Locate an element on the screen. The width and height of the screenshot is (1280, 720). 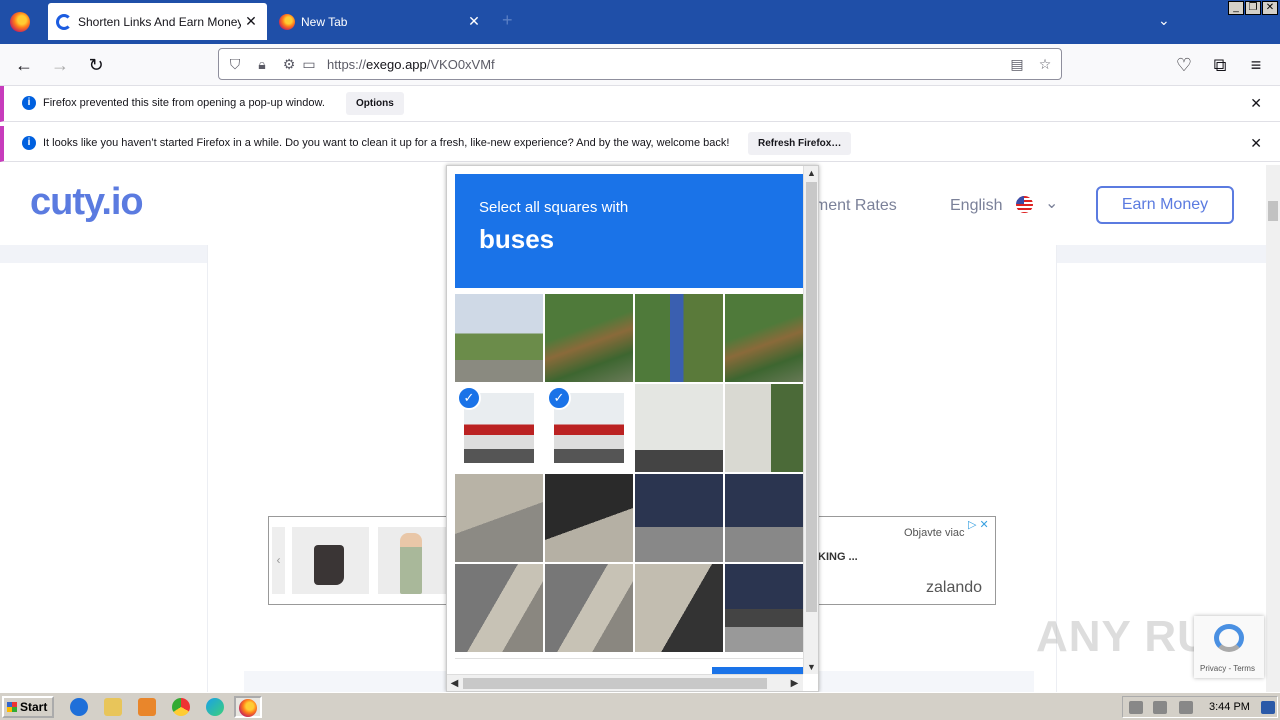
chevron-left-icon: ‹ is located at coordinates (278, 560).